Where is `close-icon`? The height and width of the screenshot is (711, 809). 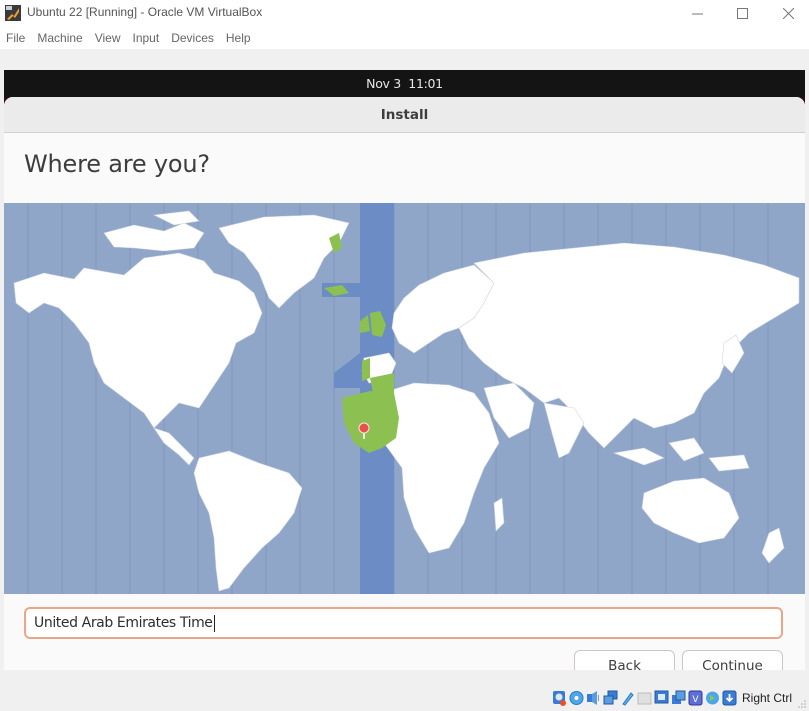
close-icon is located at coordinates (788, 13).